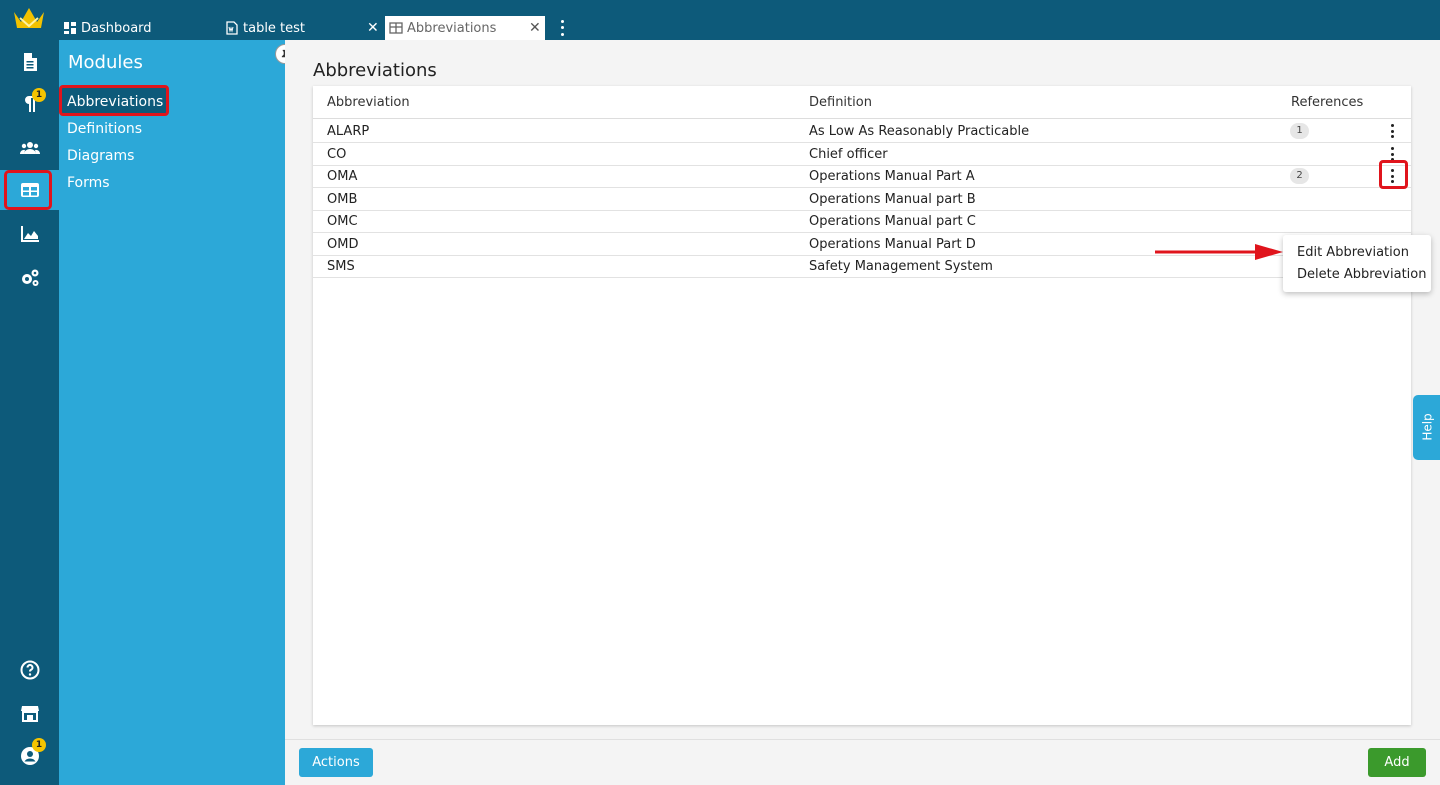 The height and width of the screenshot is (785, 1440). I want to click on cell-definition: As Low As Reasonably Practicable, so click(919, 131).